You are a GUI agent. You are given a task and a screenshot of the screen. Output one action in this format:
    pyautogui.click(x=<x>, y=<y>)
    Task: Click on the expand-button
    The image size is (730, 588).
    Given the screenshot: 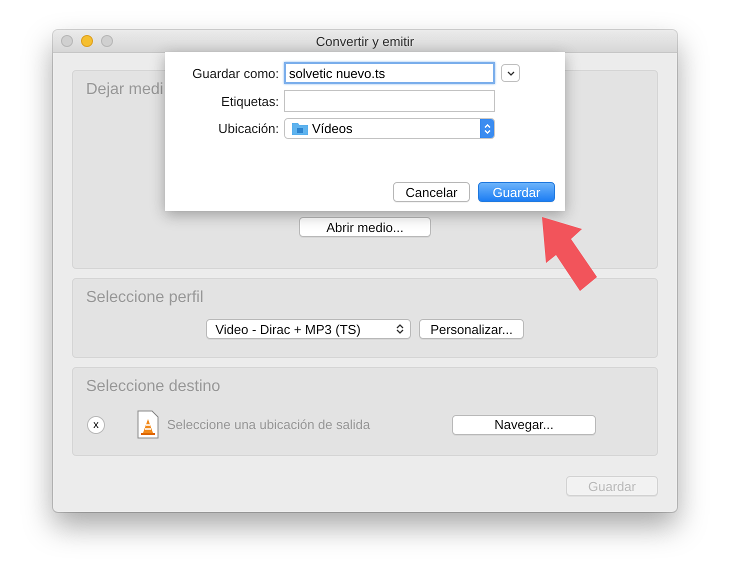 What is the action you would take?
    pyautogui.click(x=510, y=73)
    